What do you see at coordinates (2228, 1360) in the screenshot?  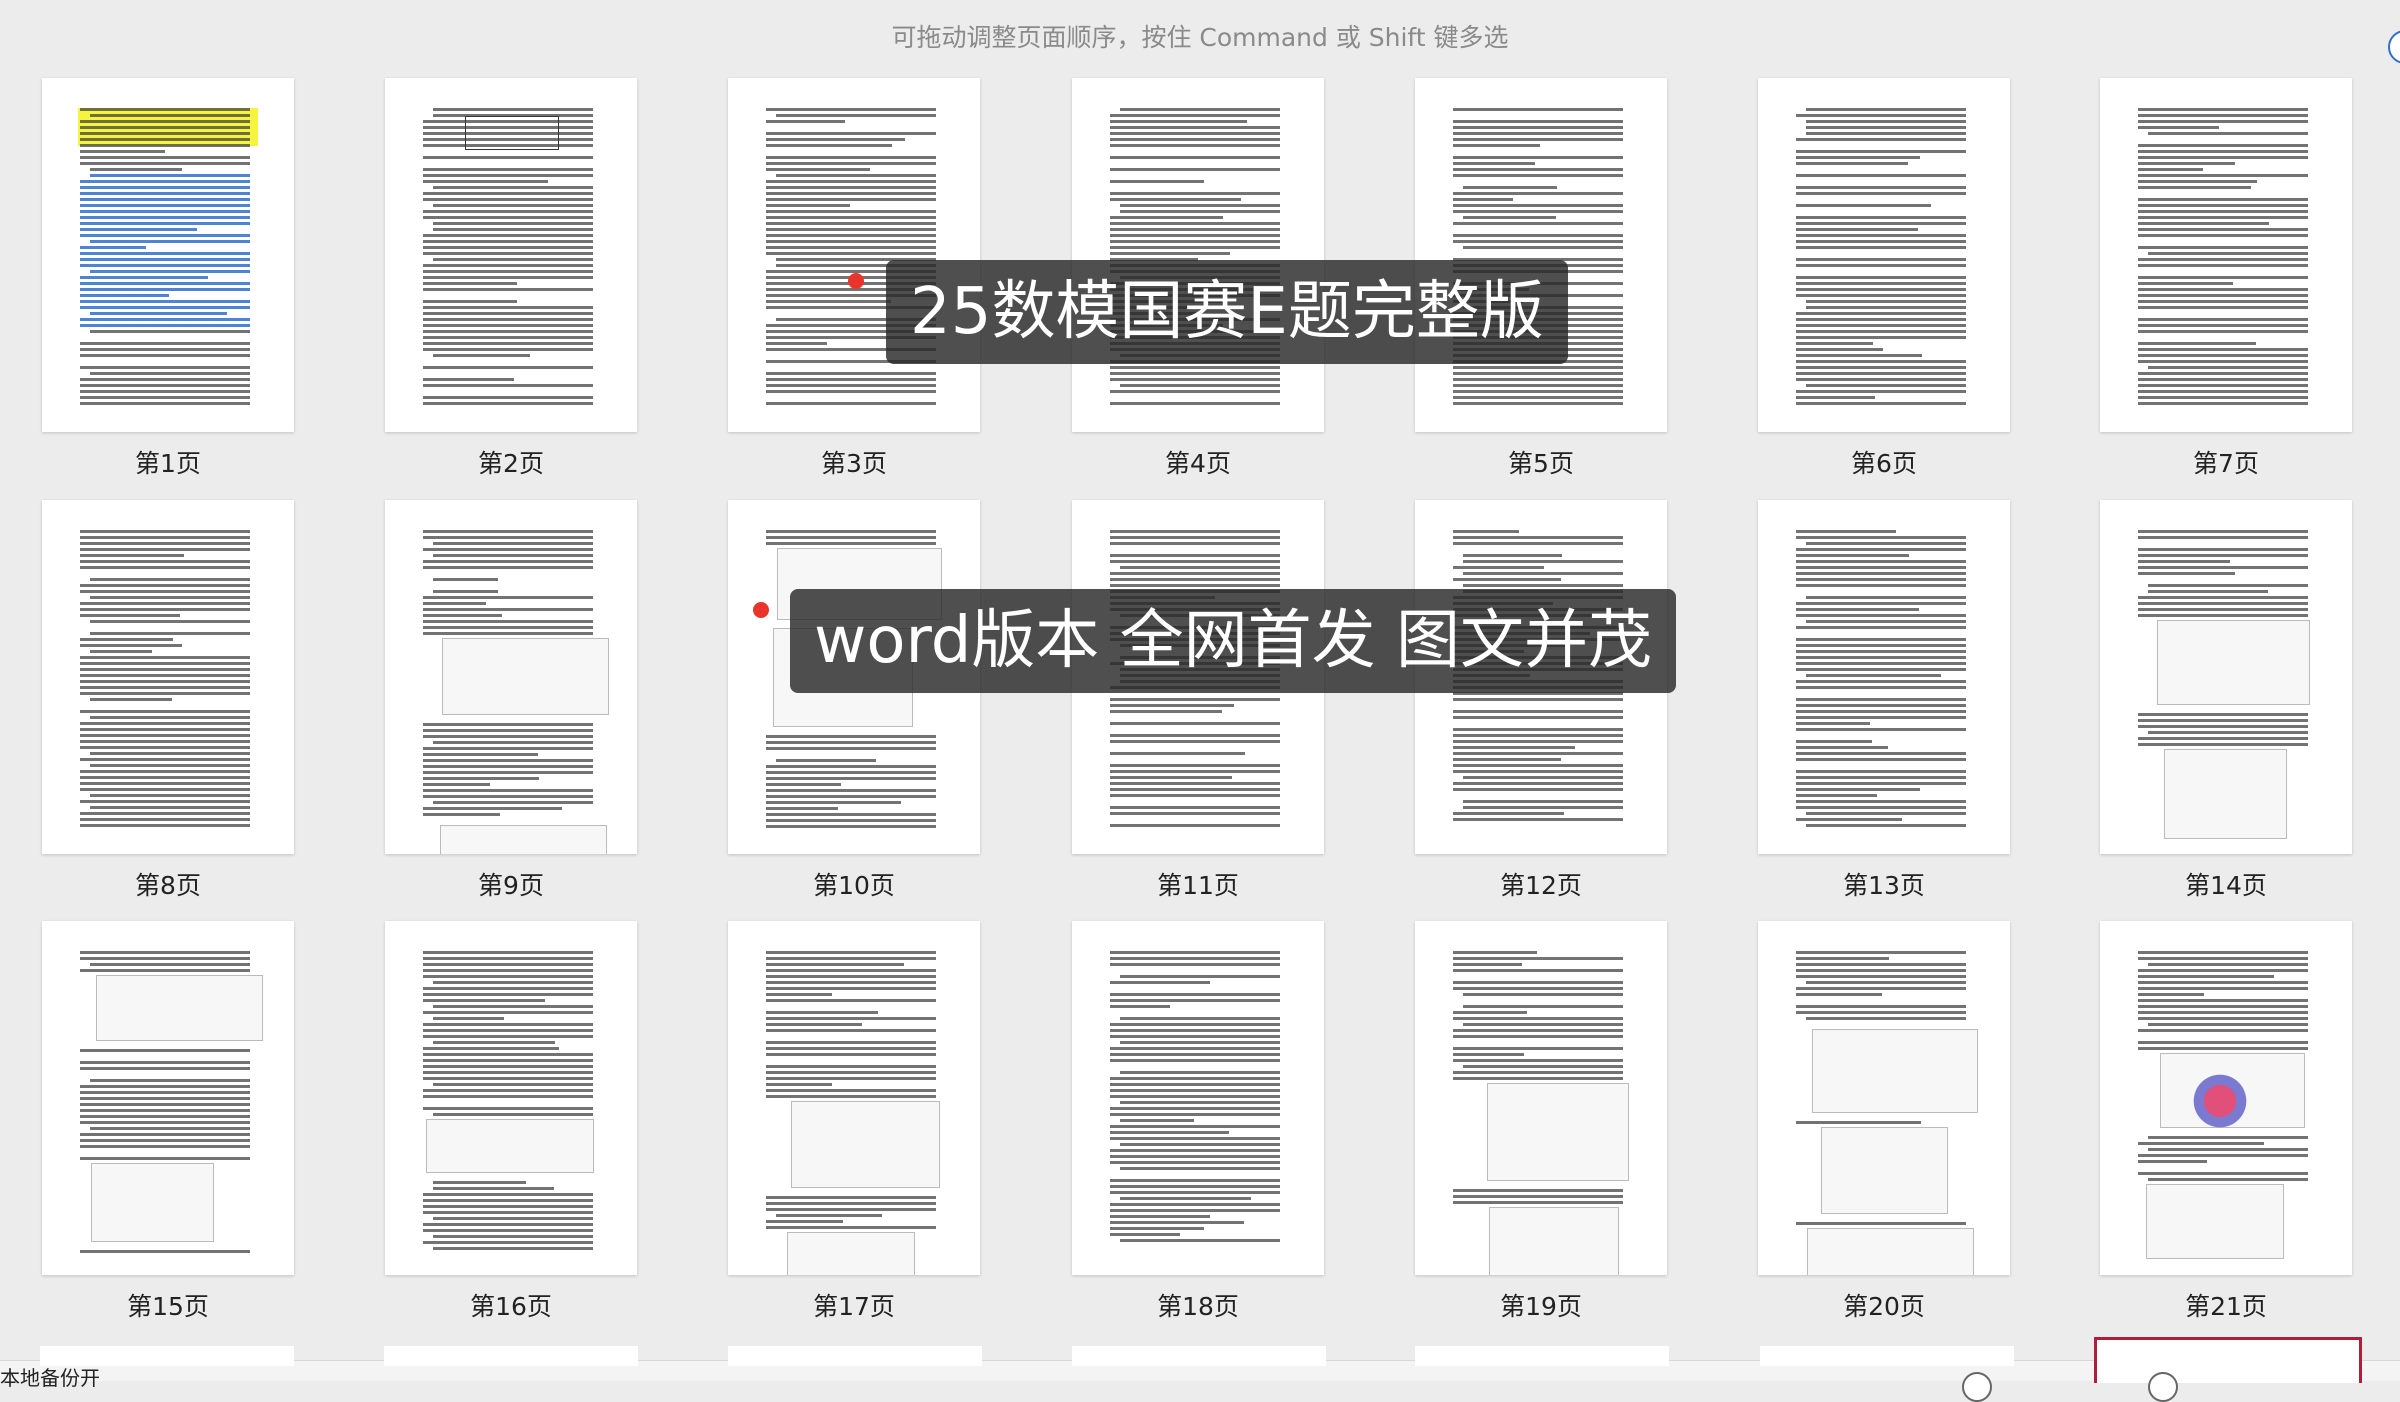 I see `selected-page-thumbnail` at bounding box center [2228, 1360].